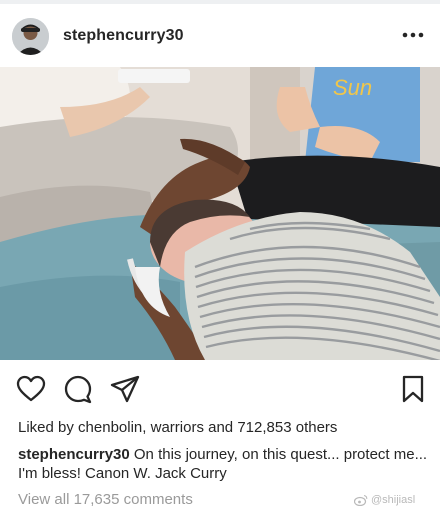  I want to click on comment-icon, so click(78, 389).